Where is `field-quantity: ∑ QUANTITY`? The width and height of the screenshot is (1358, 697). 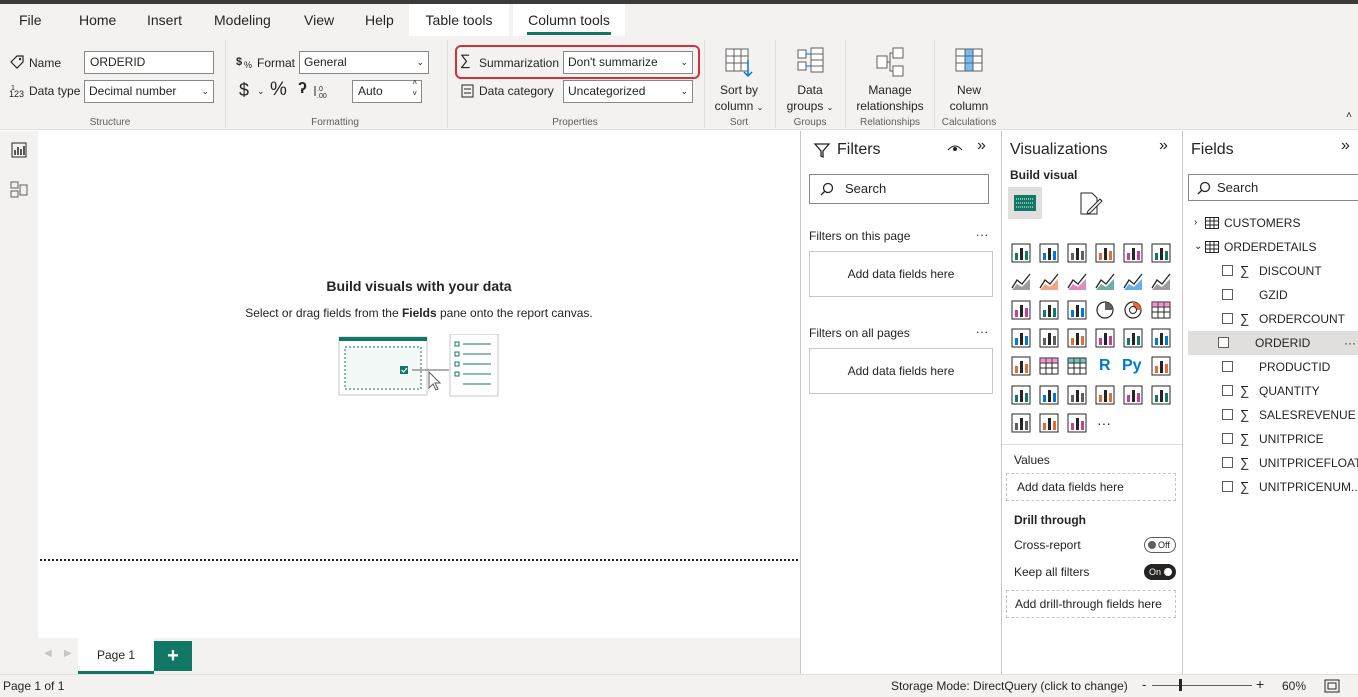 field-quantity: ∑ QUANTITY is located at coordinates (1274, 391).